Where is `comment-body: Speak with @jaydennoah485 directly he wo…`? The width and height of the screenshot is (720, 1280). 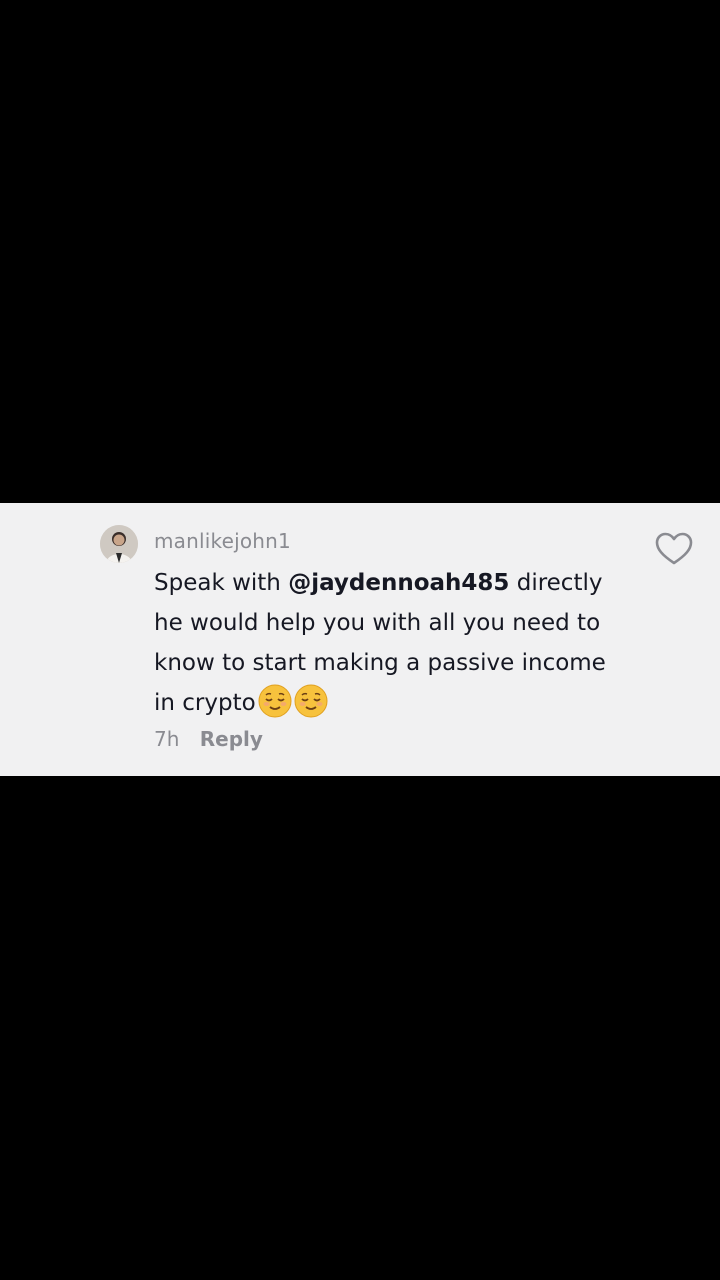 comment-body: Speak with @jaydennoah485 directly he wo… is located at coordinates (389, 643).